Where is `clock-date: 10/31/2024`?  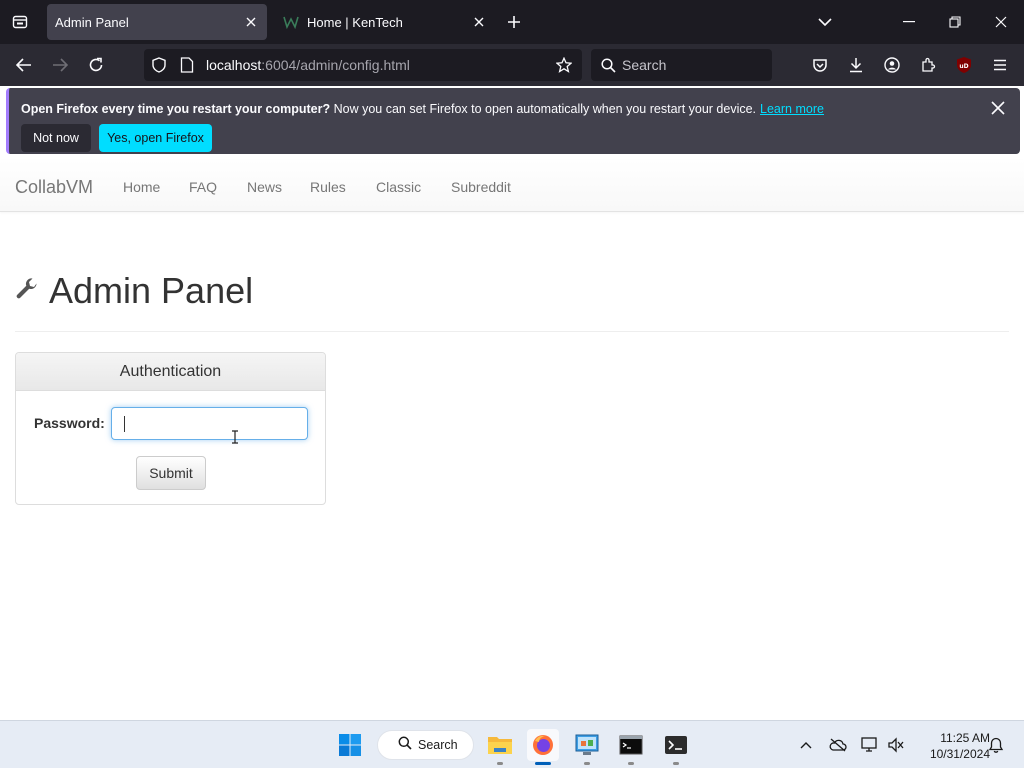 clock-date: 10/31/2024 is located at coordinates (959, 754).